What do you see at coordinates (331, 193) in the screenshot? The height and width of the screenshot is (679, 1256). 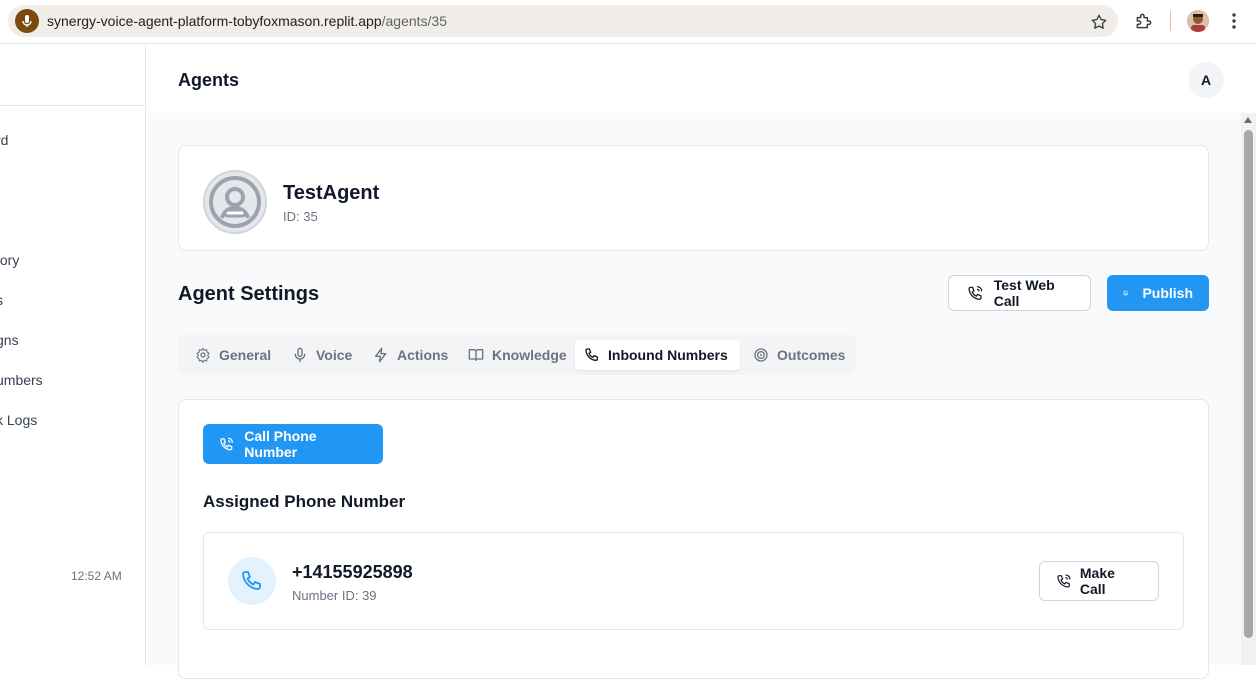 I see `agent-name: TestAgent` at bounding box center [331, 193].